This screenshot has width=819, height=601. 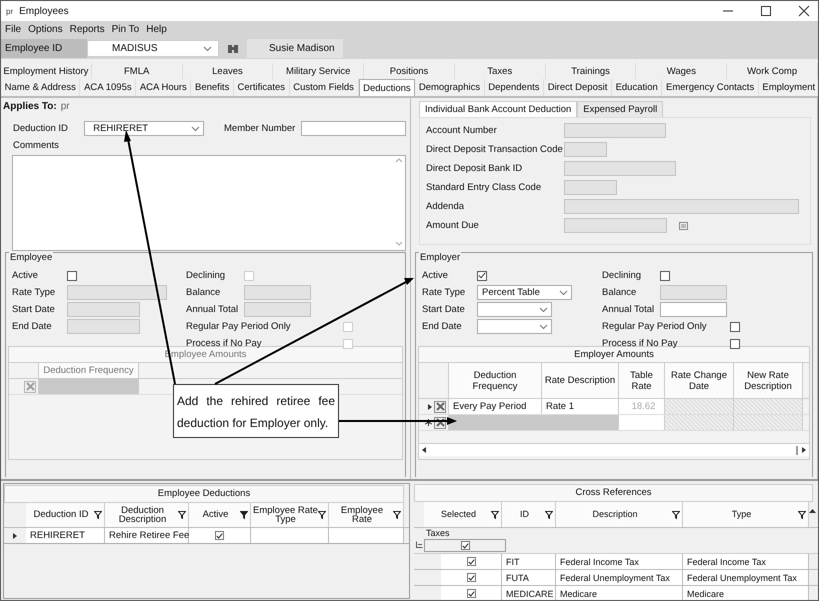 I want to click on tab: Dependents, so click(x=514, y=87).